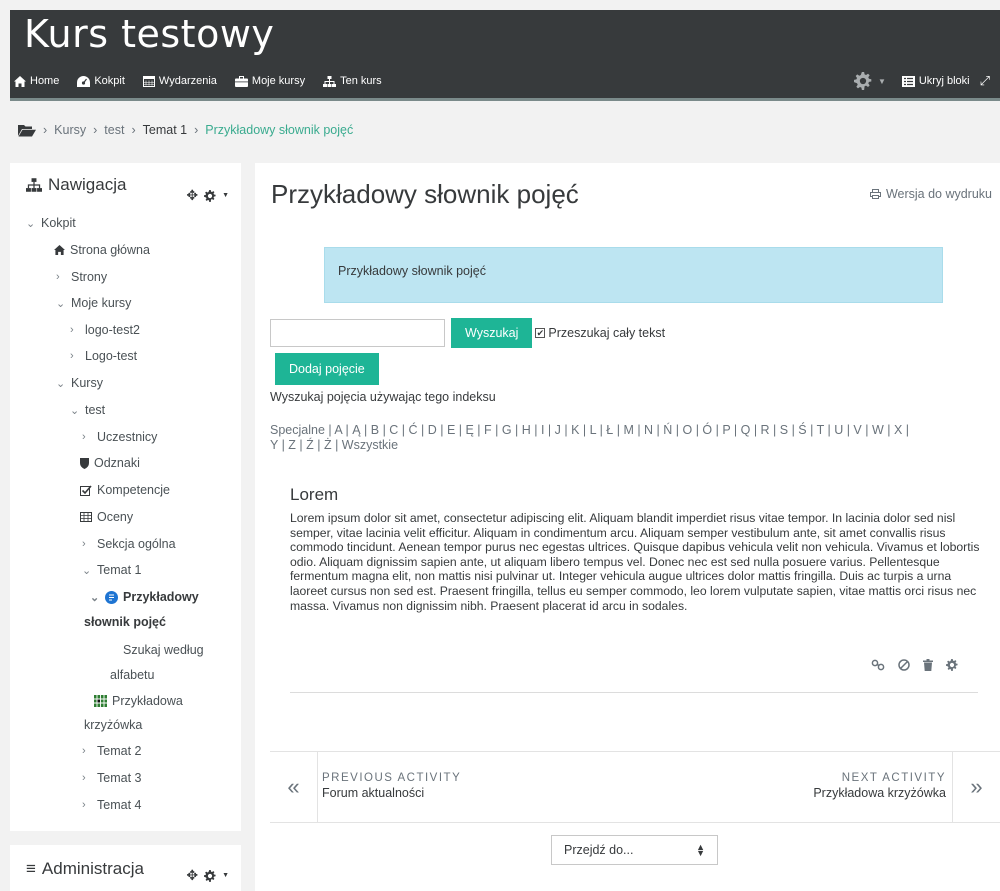  Describe the element at coordinates (279, 130) in the screenshot. I see `breadcrumb-current: Przykładowy słownik pojęć` at that location.